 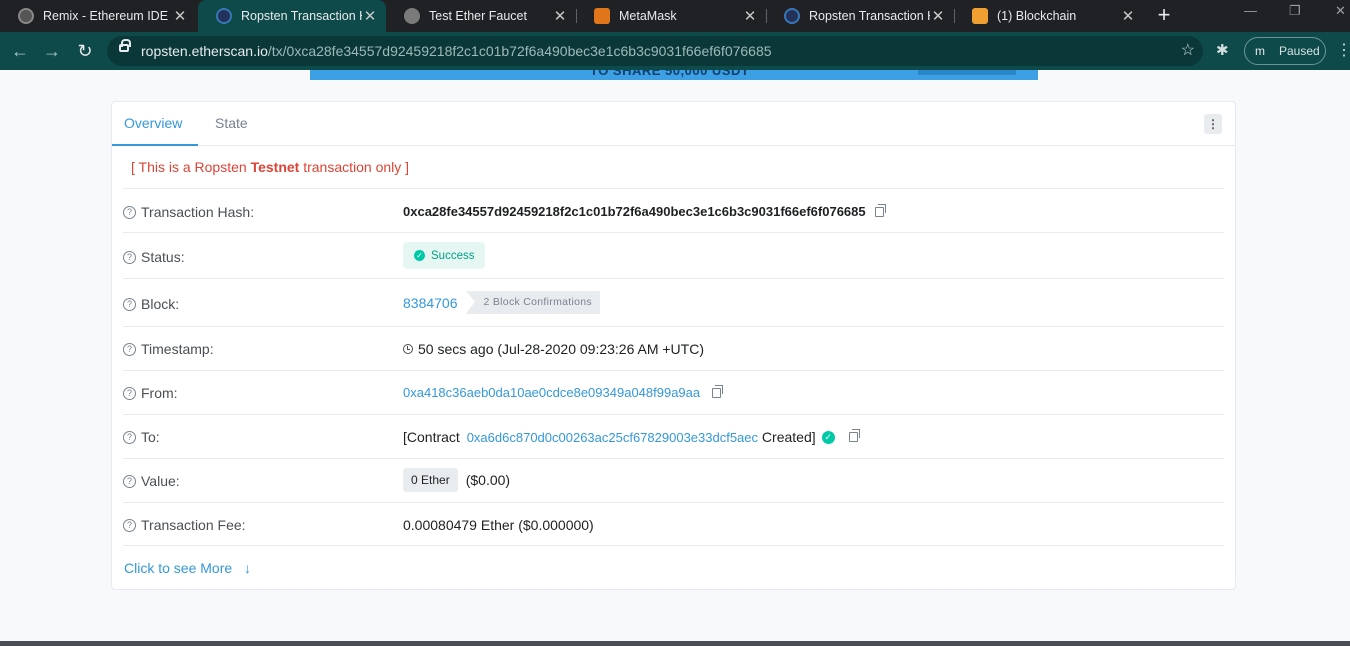 What do you see at coordinates (453, 255) in the screenshot?
I see `status-text: Success` at bounding box center [453, 255].